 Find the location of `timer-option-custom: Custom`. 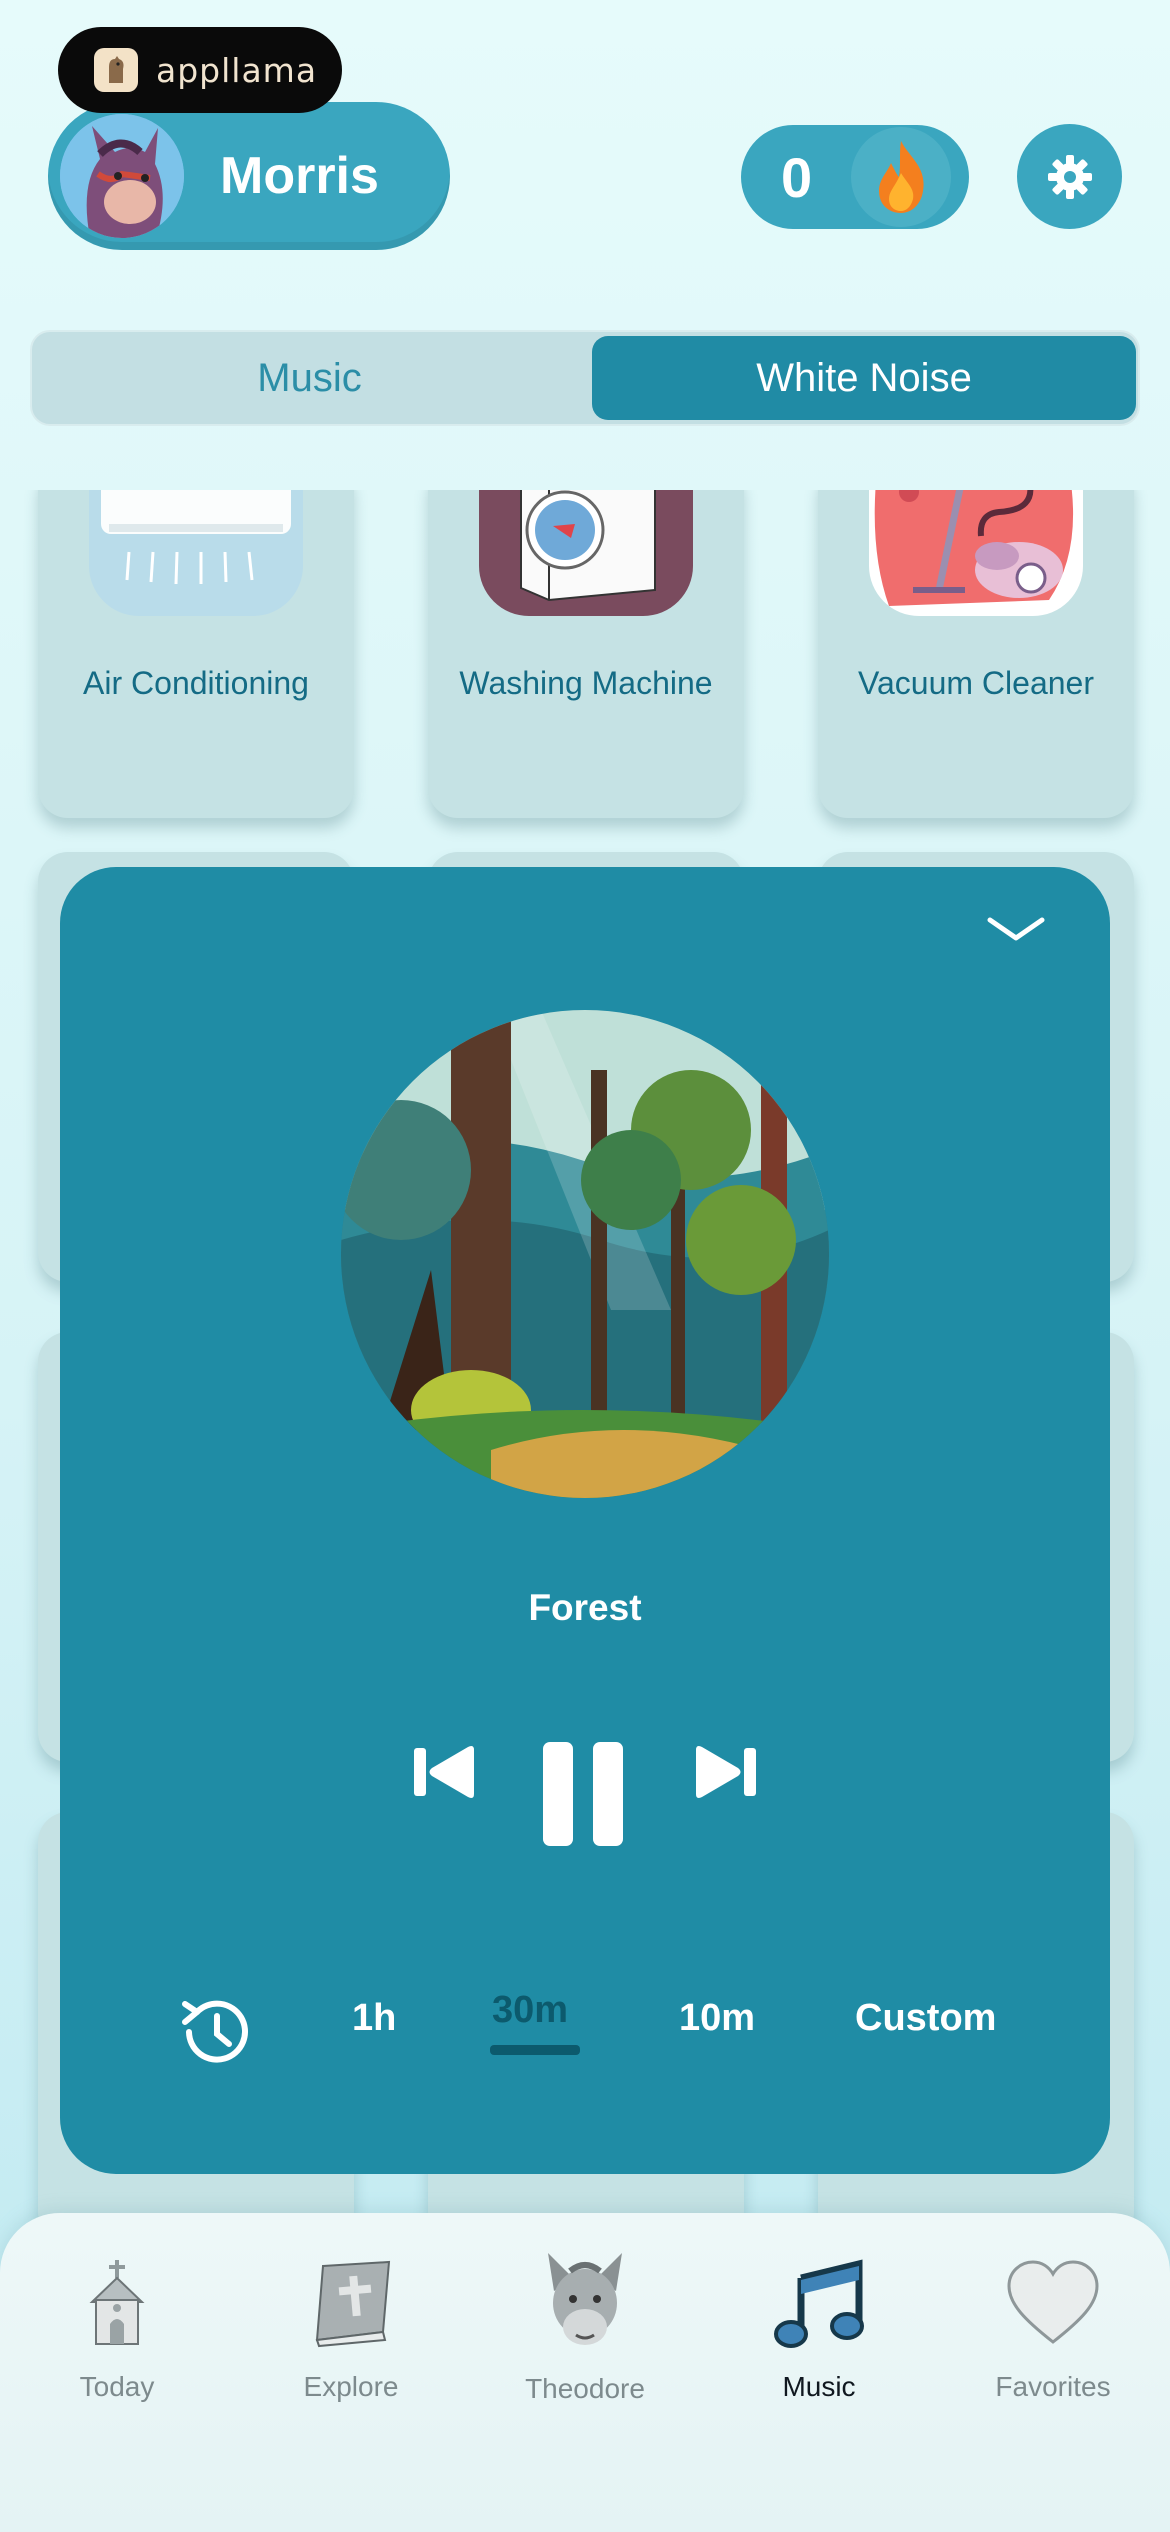

timer-option-custom: Custom is located at coordinates (925, 2018).